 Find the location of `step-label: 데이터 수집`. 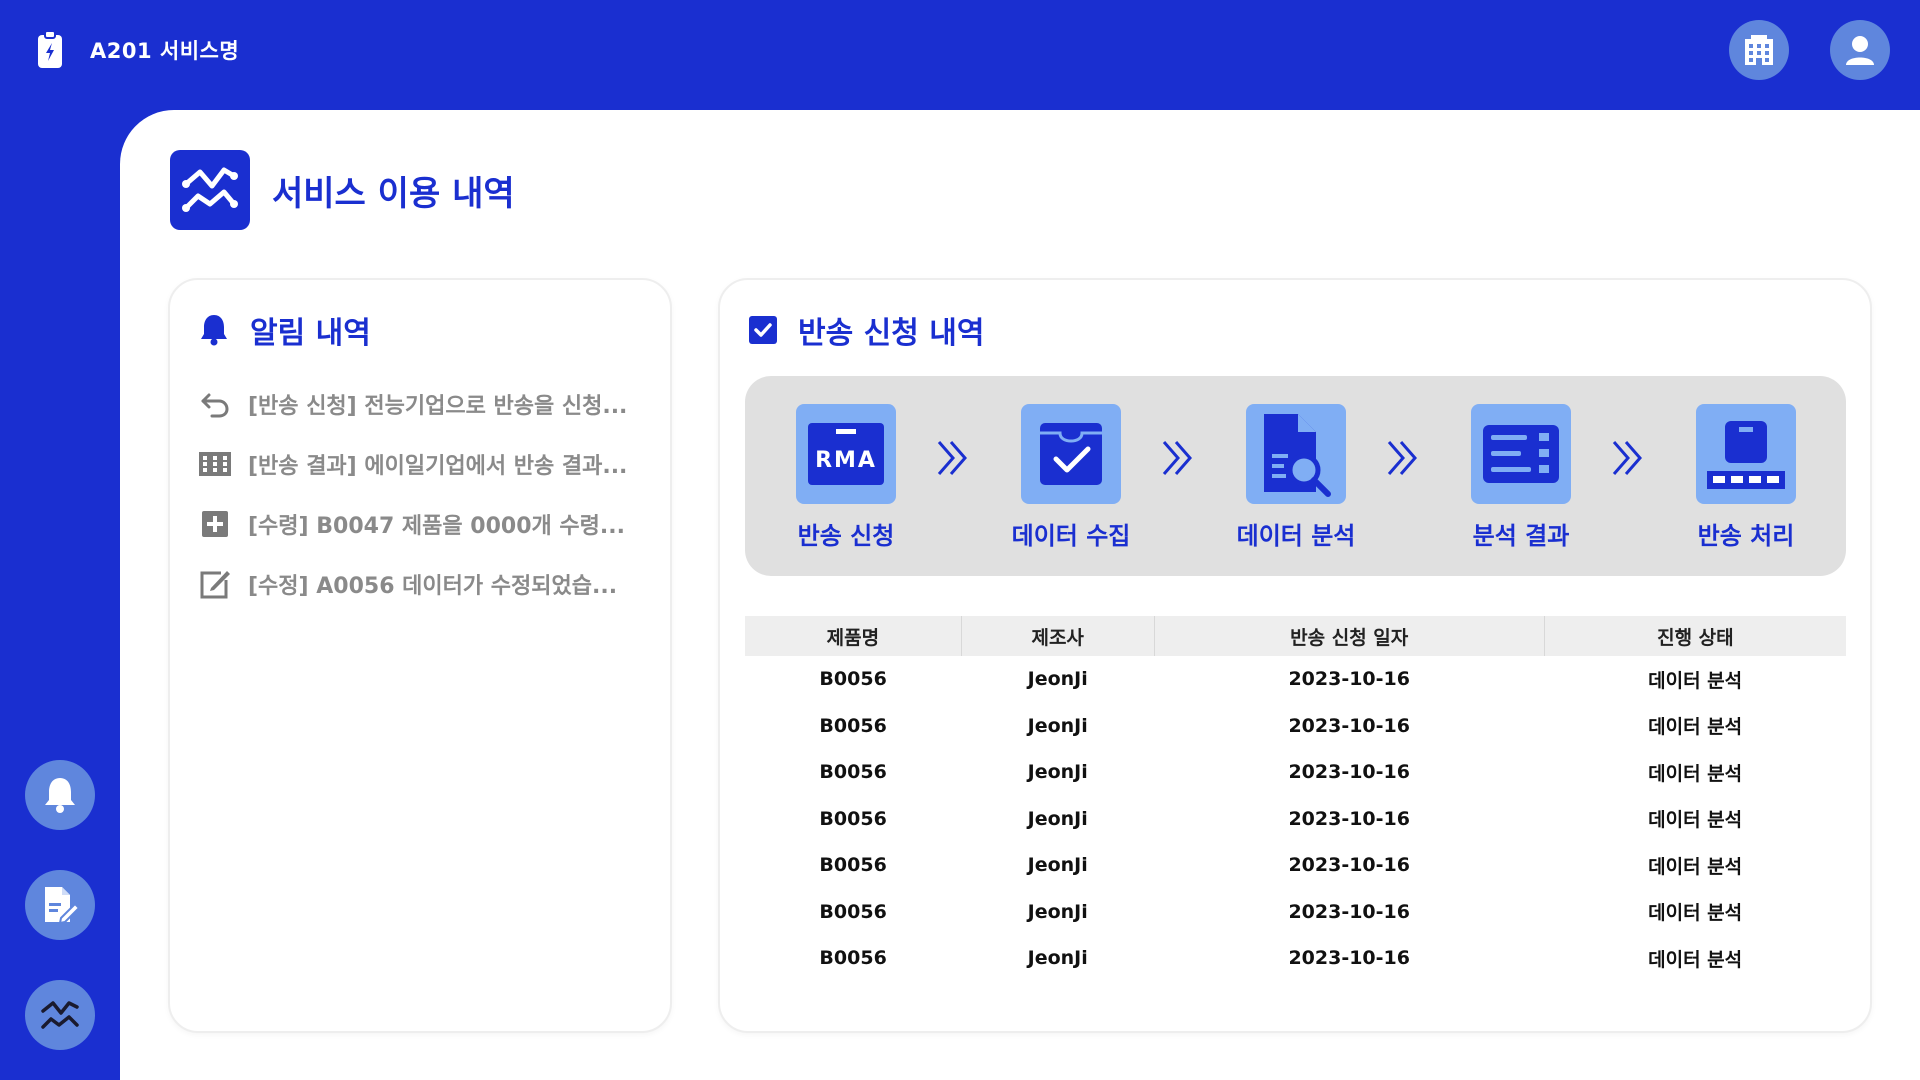

step-label: 데이터 수집 is located at coordinates (1071, 536).